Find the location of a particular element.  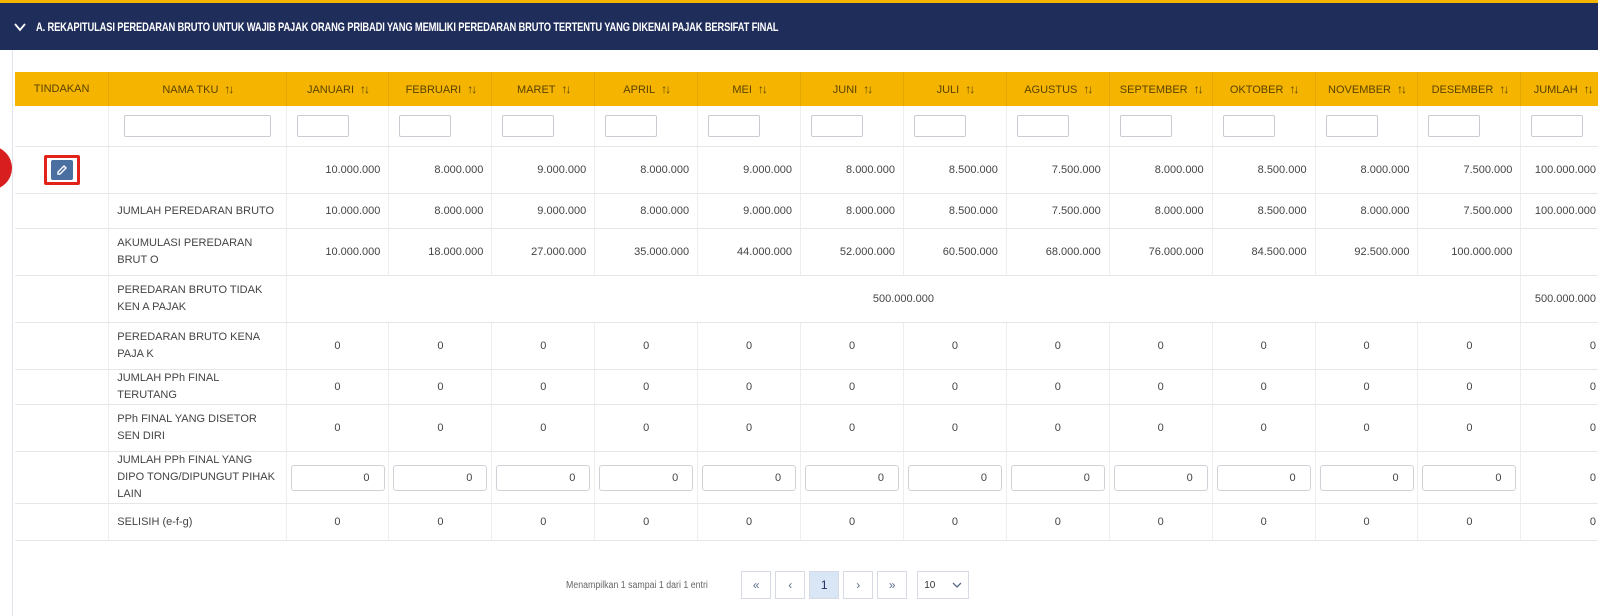

pph-dipotong-maret-input is located at coordinates (543, 477).